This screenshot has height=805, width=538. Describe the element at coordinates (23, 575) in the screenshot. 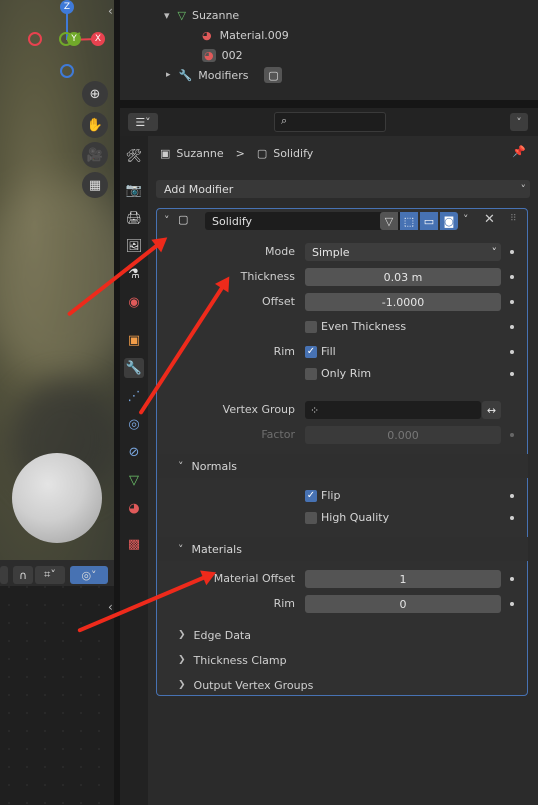

I see `snap-button: ∩` at that location.